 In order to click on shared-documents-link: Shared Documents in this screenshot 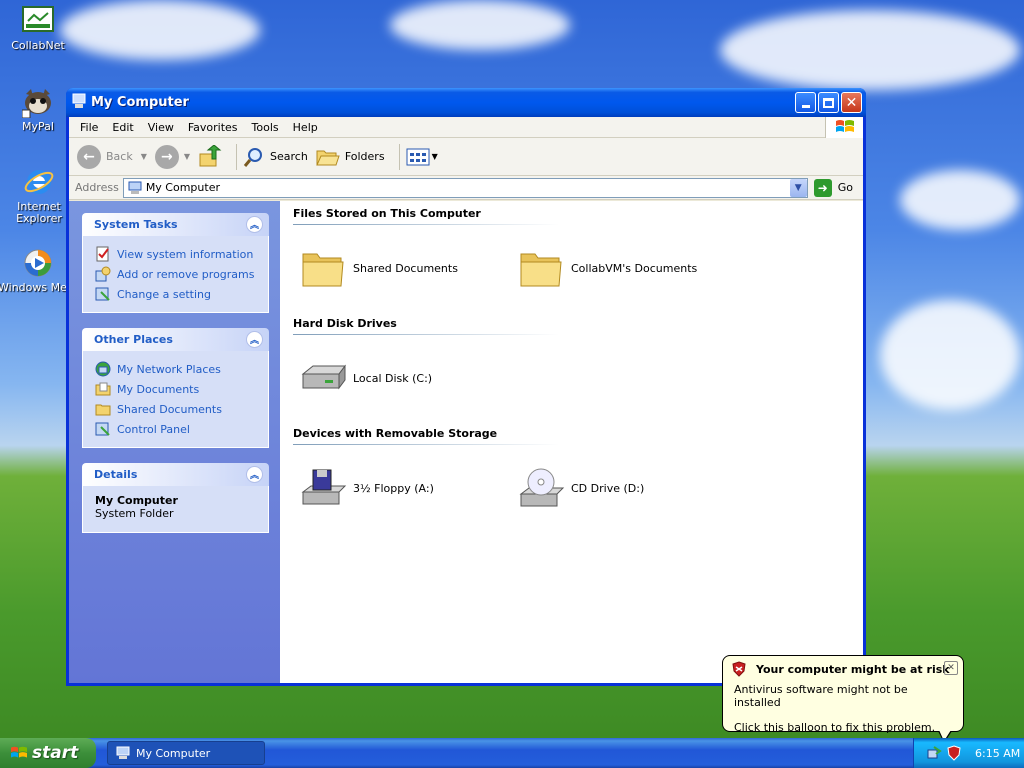, I will do `click(178, 409)`.